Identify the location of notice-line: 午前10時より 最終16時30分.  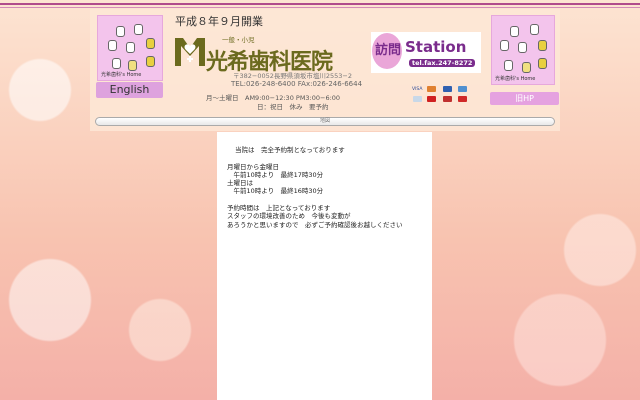
(275, 191).